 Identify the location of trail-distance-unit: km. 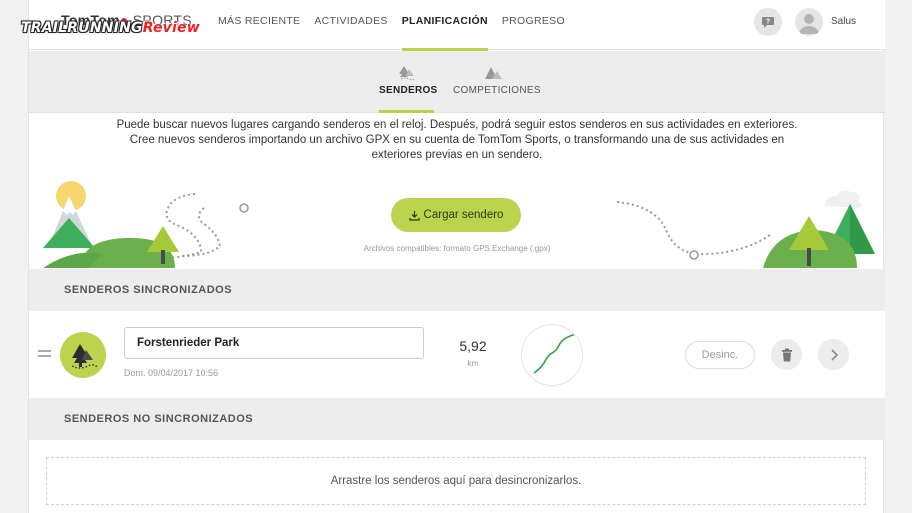
(473, 363).